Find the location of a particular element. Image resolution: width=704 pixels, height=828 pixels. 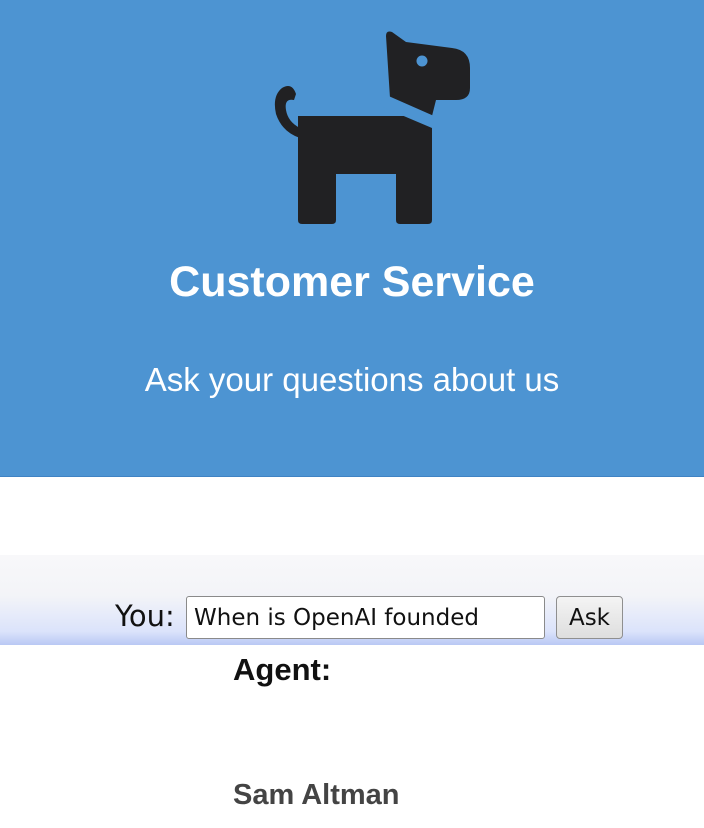

agent-label: Agent: is located at coordinates (282, 669).